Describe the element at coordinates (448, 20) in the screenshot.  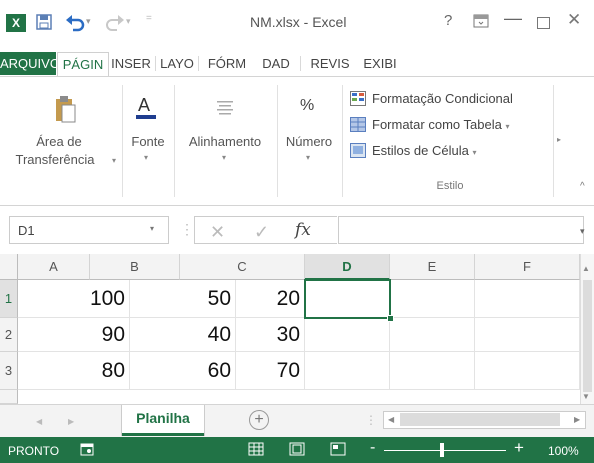
I see `help-button: ?` at that location.